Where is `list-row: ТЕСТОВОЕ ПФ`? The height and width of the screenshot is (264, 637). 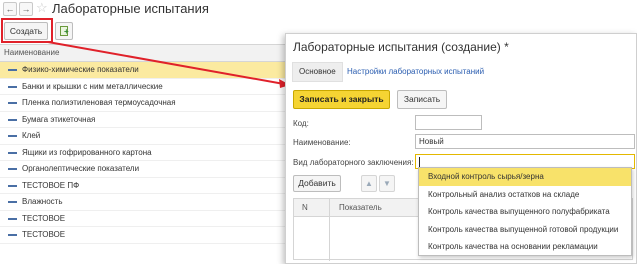
list-row: ТЕСТОВОЕ ПФ is located at coordinates (142, 186).